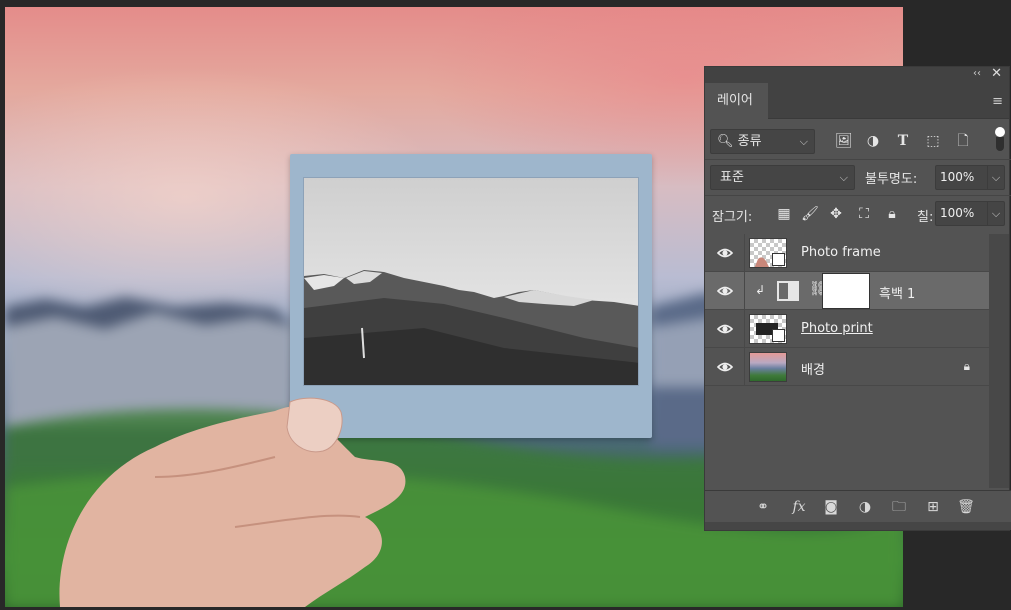  I want to click on toggle-knob, so click(1000, 132).